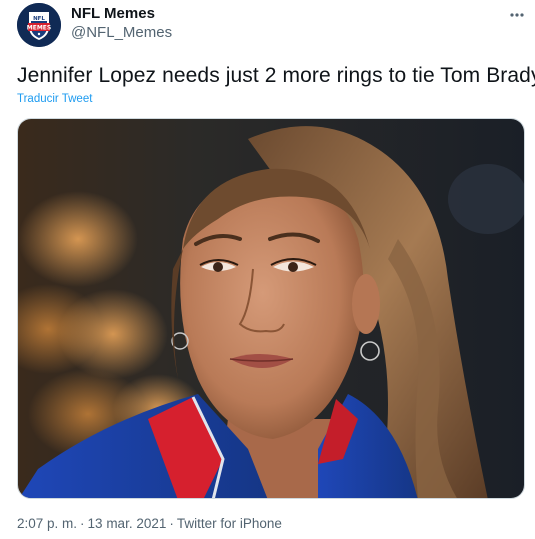 Image resolution: width=535 pixels, height=539 pixels. I want to click on avatar: NFL MEMES, so click(39, 25).